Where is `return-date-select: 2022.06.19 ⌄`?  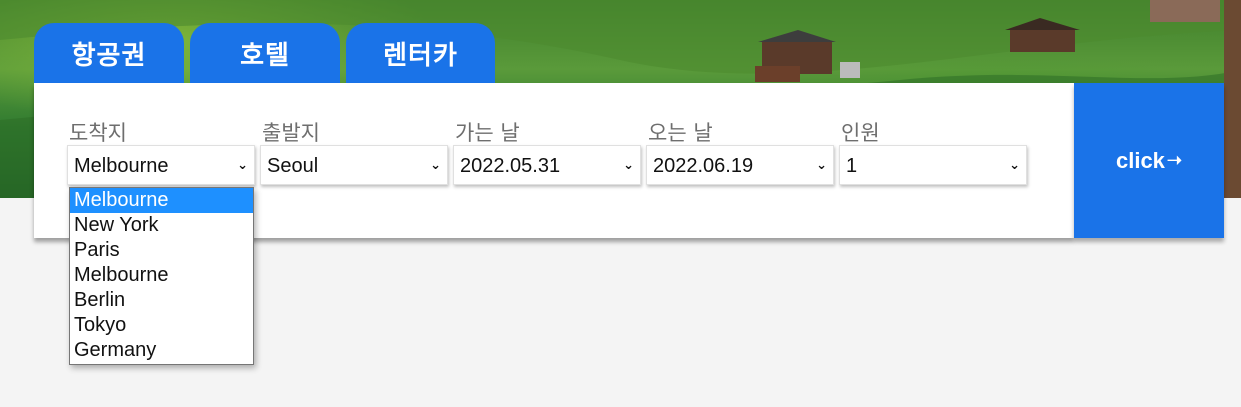 return-date-select: 2022.06.19 ⌄ is located at coordinates (740, 165).